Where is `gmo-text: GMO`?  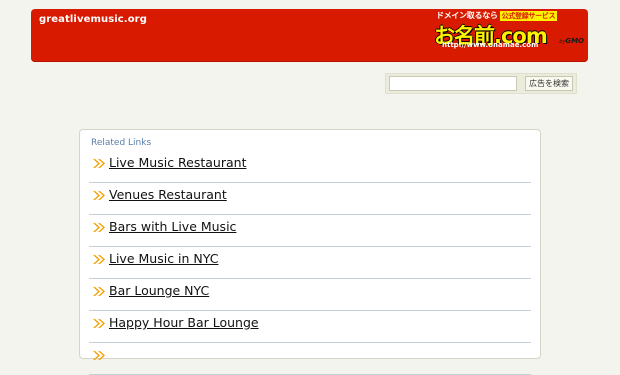 gmo-text: GMO is located at coordinates (574, 41).